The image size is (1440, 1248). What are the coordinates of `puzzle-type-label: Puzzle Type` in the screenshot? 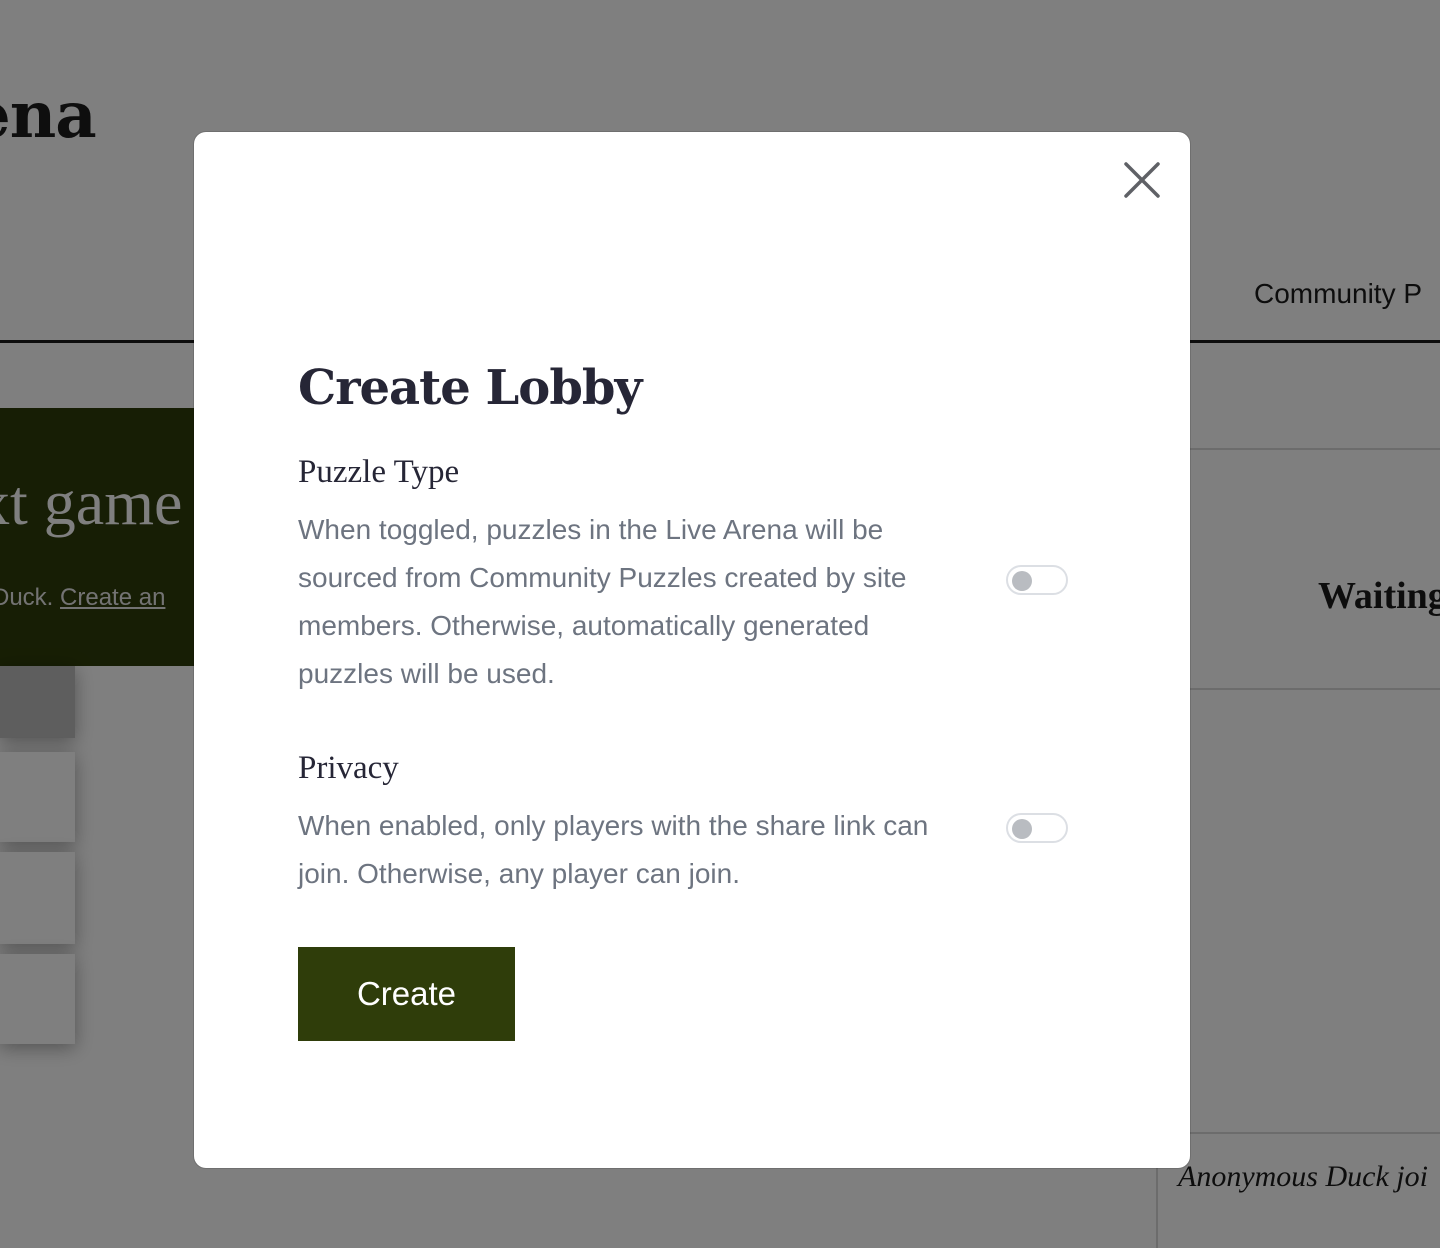 It's located at (379, 472).